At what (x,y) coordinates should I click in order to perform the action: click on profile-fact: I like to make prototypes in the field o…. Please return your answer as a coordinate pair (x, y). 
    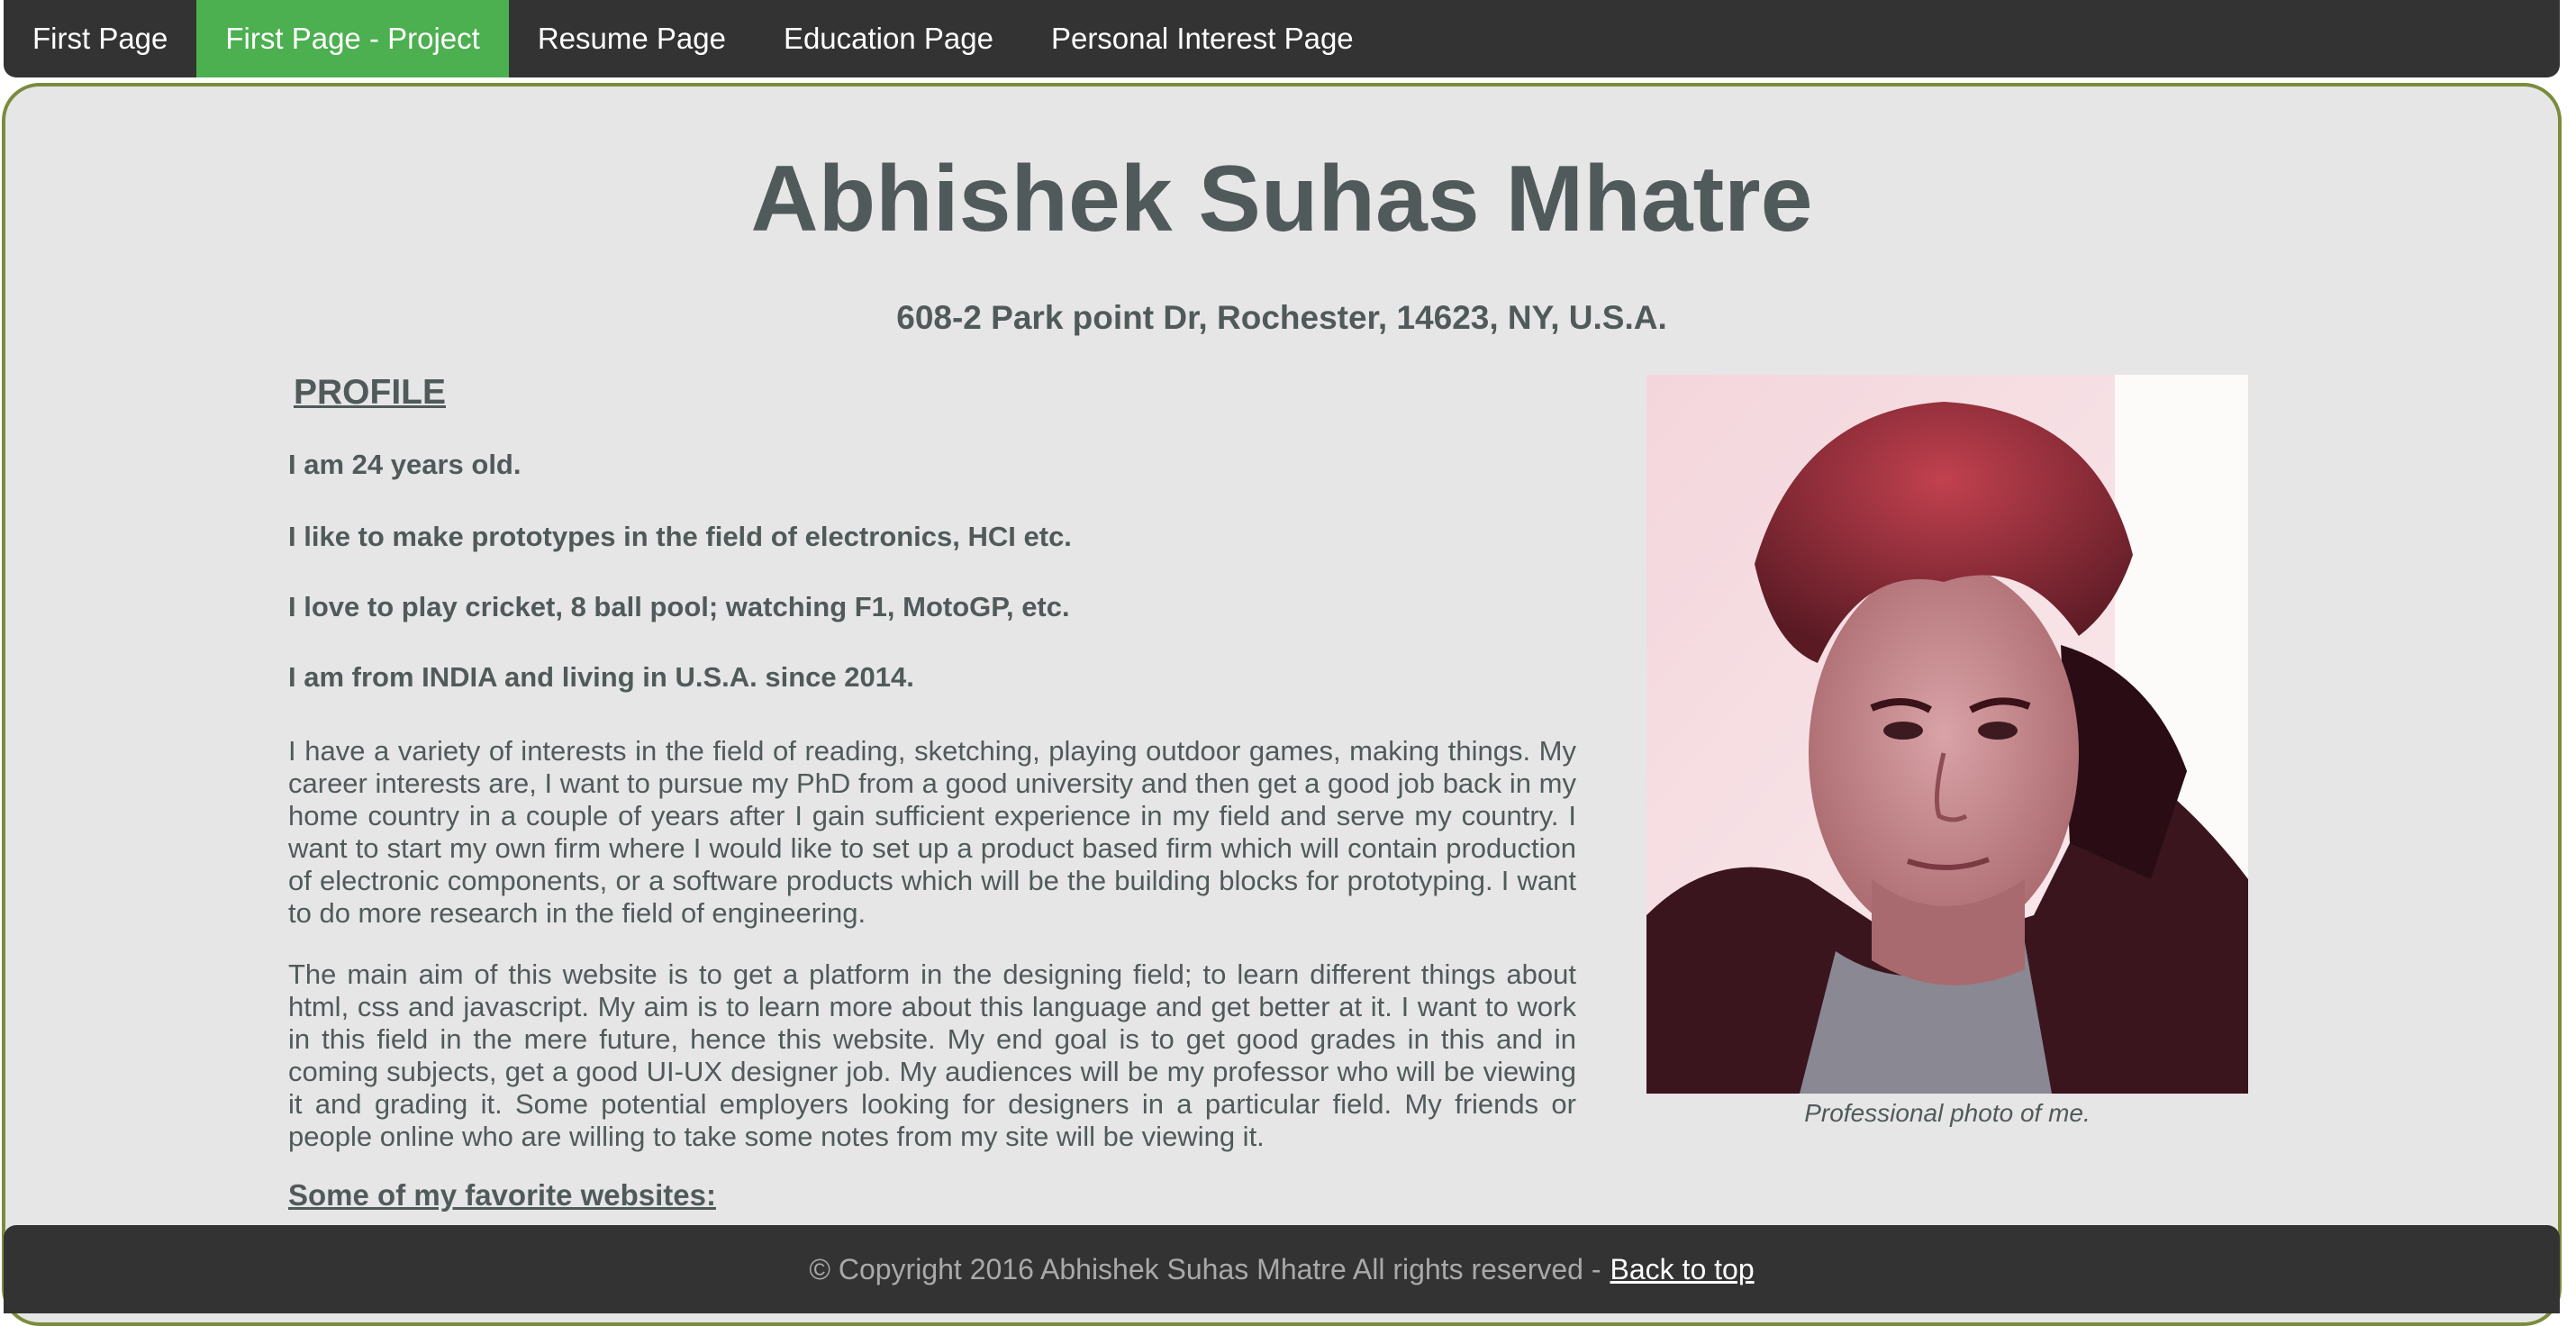
    Looking at the image, I should click on (680, 536).